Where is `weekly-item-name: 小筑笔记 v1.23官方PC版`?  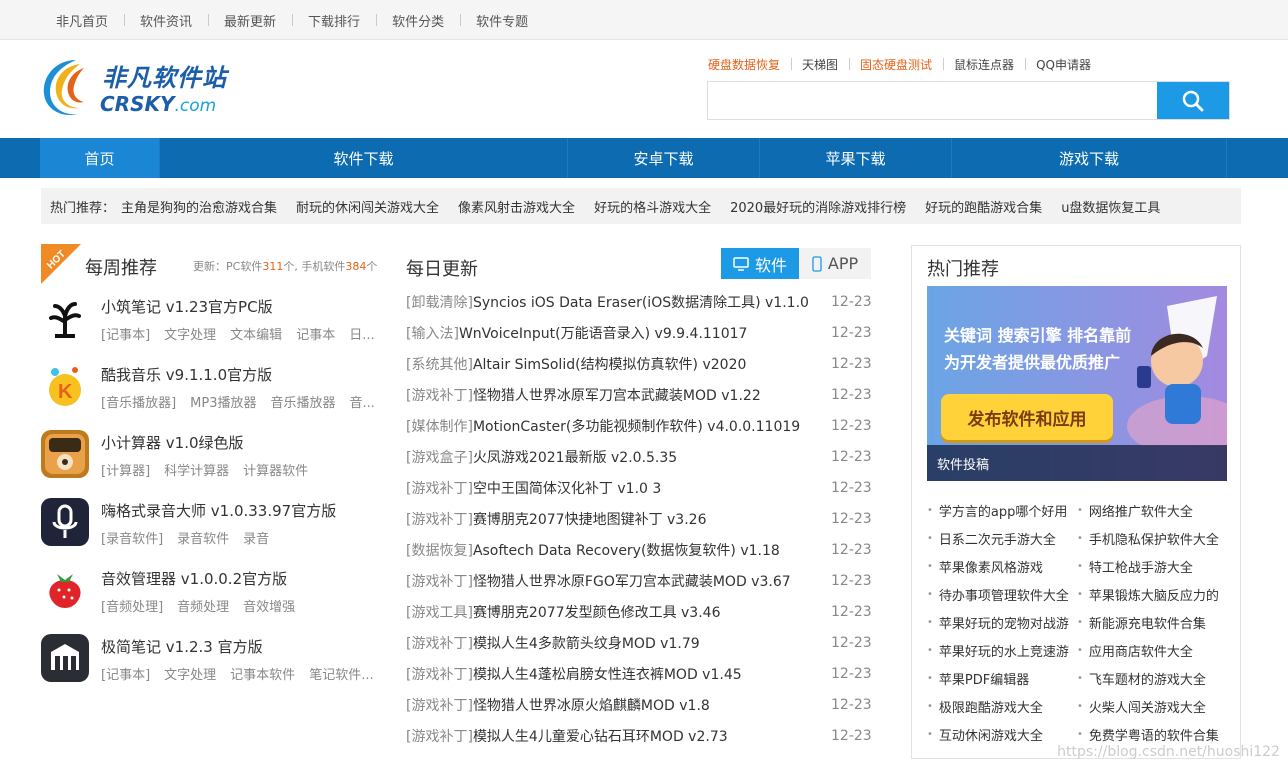 weekly-item-name: 小筑笔记 v1.23官方PC版 is located at coordinates (187, 306).